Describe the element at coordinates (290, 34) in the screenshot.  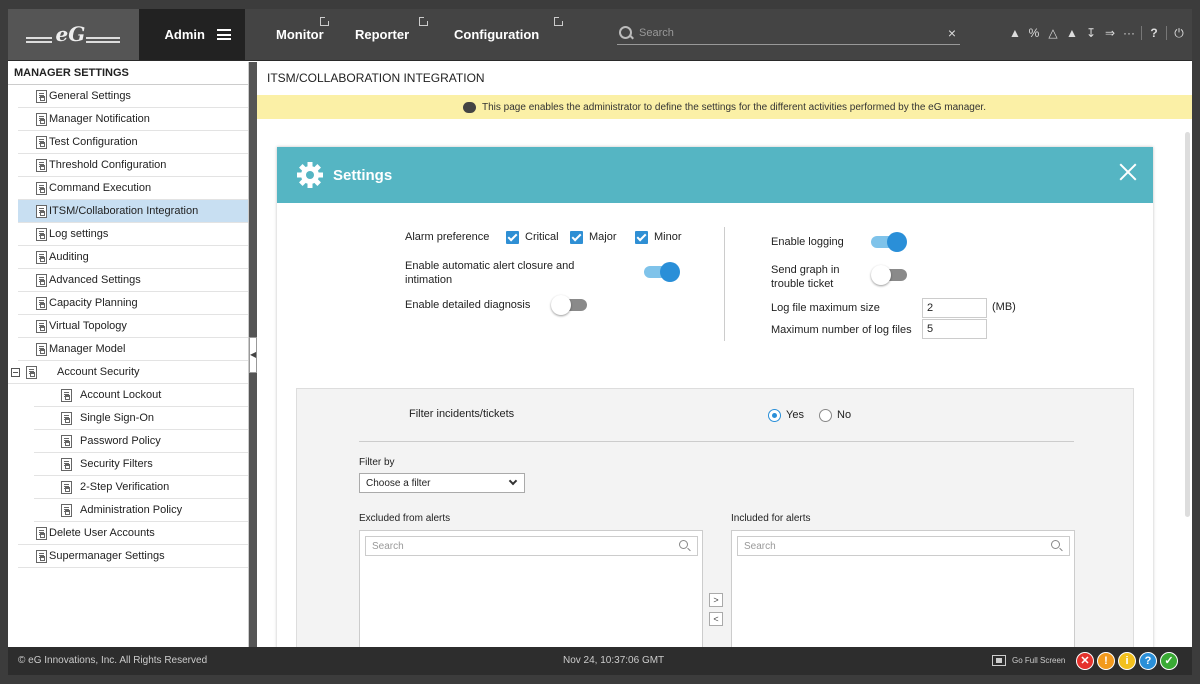
I see `nav-monitor: Monitor` at that location.